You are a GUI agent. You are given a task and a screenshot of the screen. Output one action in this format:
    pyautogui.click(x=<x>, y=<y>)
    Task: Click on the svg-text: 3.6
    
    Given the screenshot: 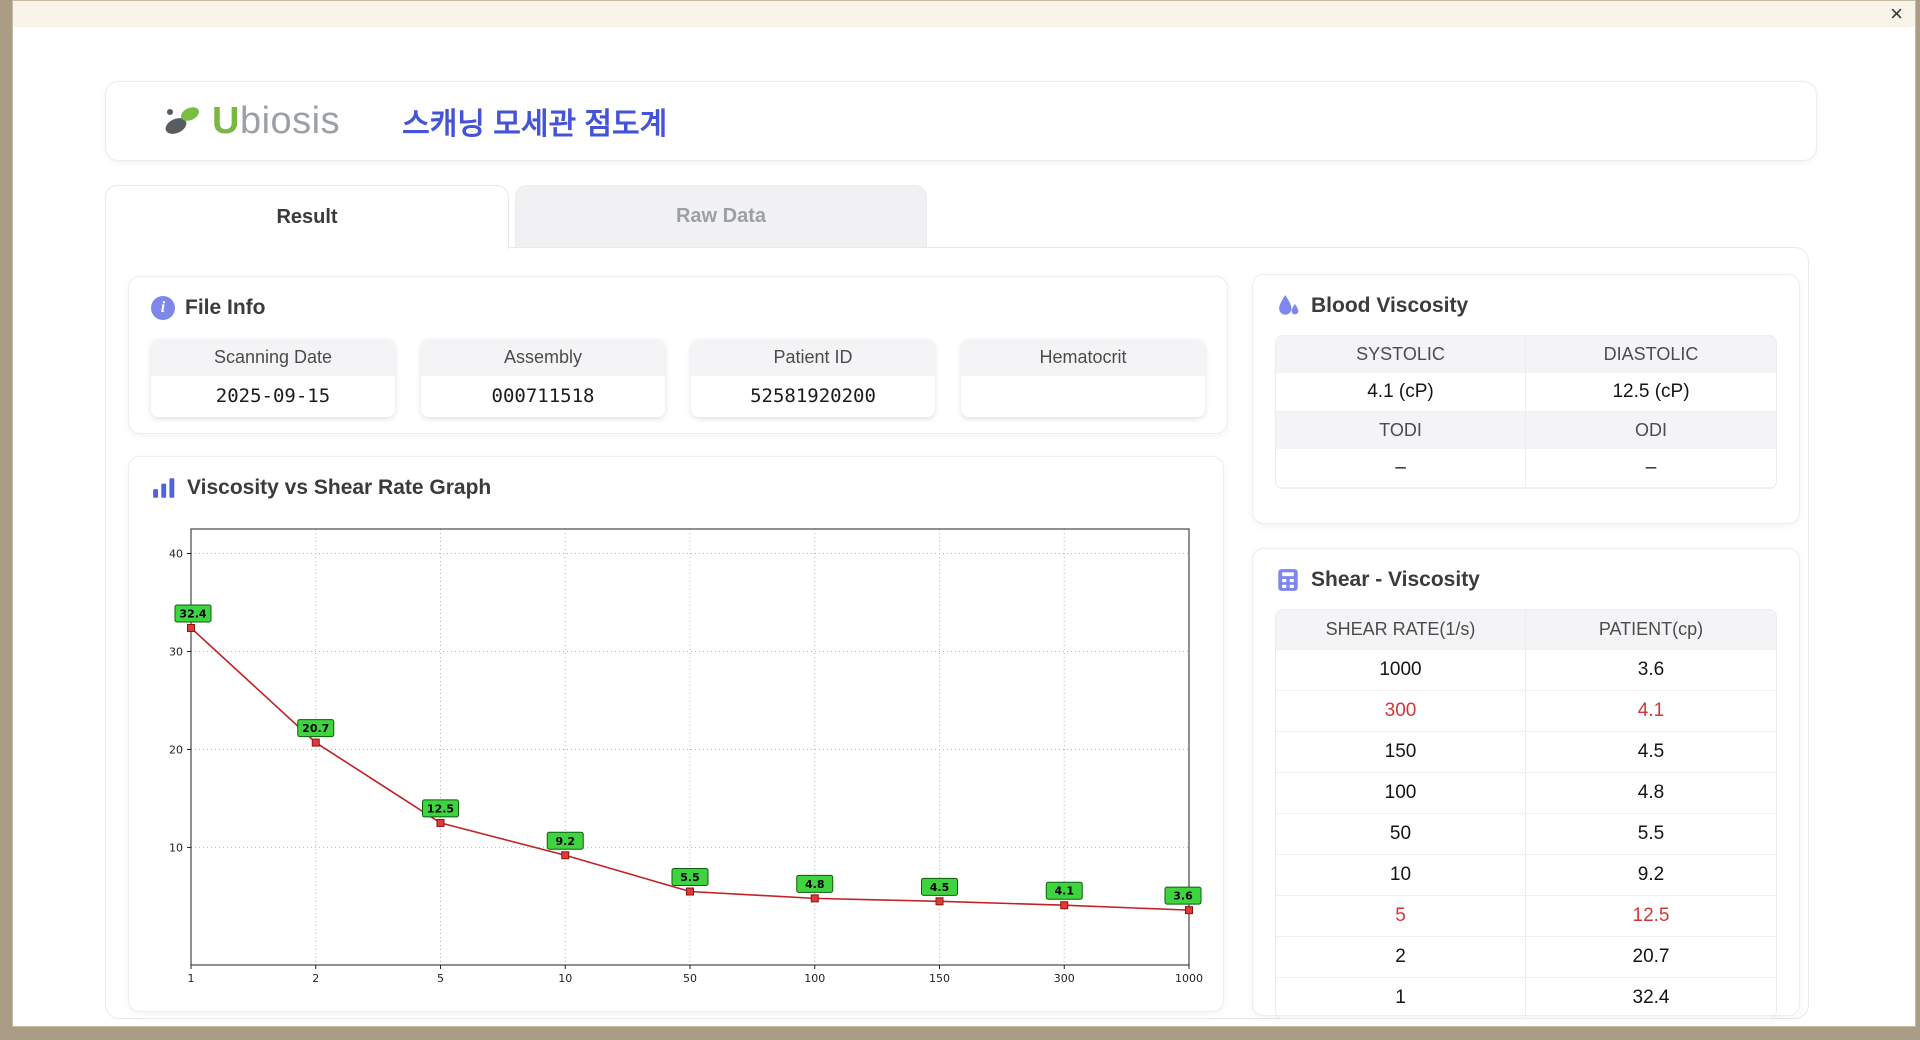 What is the action you would take?
    pyautogui.click(x=1183, y=896)
    